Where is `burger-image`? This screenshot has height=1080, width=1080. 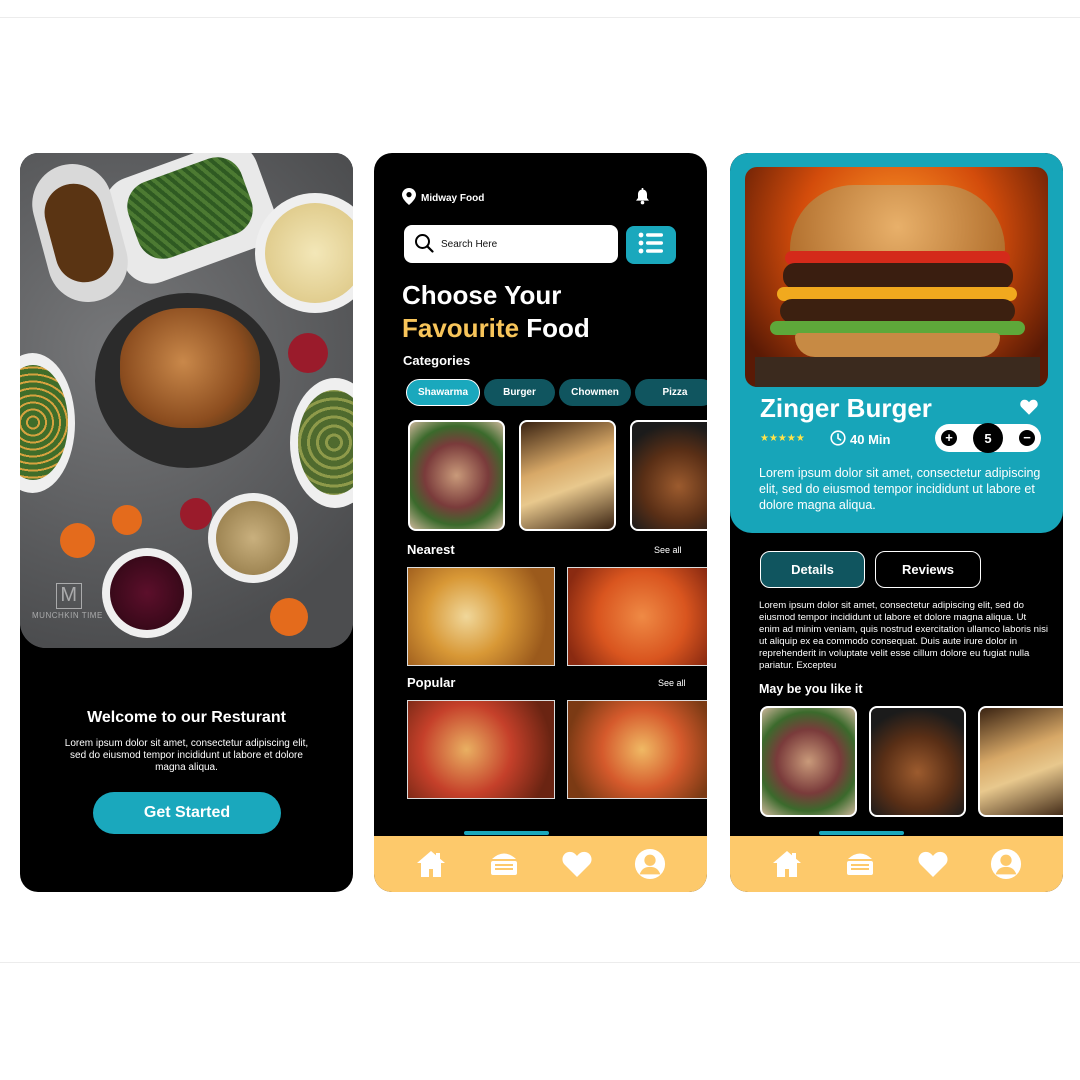
burger-image is located at coordinates (896, 277).